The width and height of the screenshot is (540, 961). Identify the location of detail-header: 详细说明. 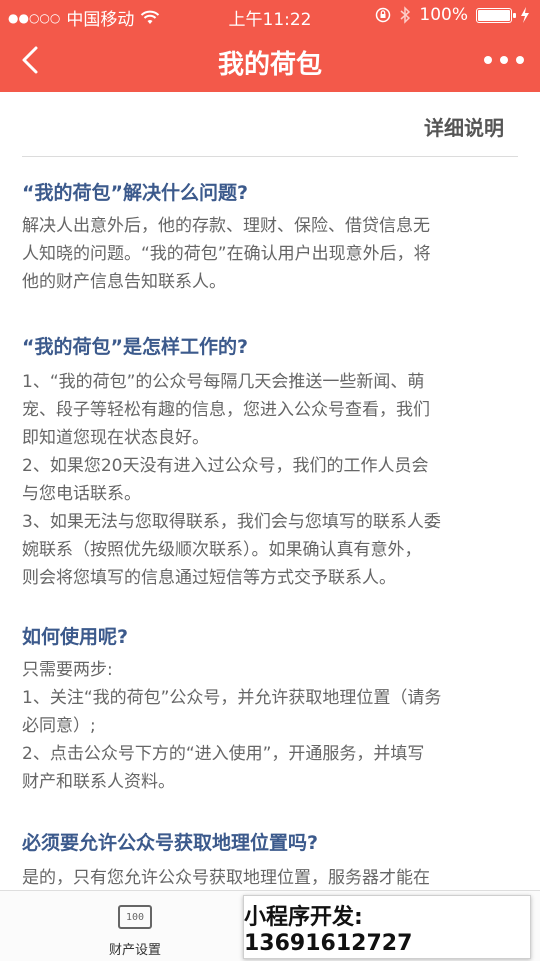
(270, 124).